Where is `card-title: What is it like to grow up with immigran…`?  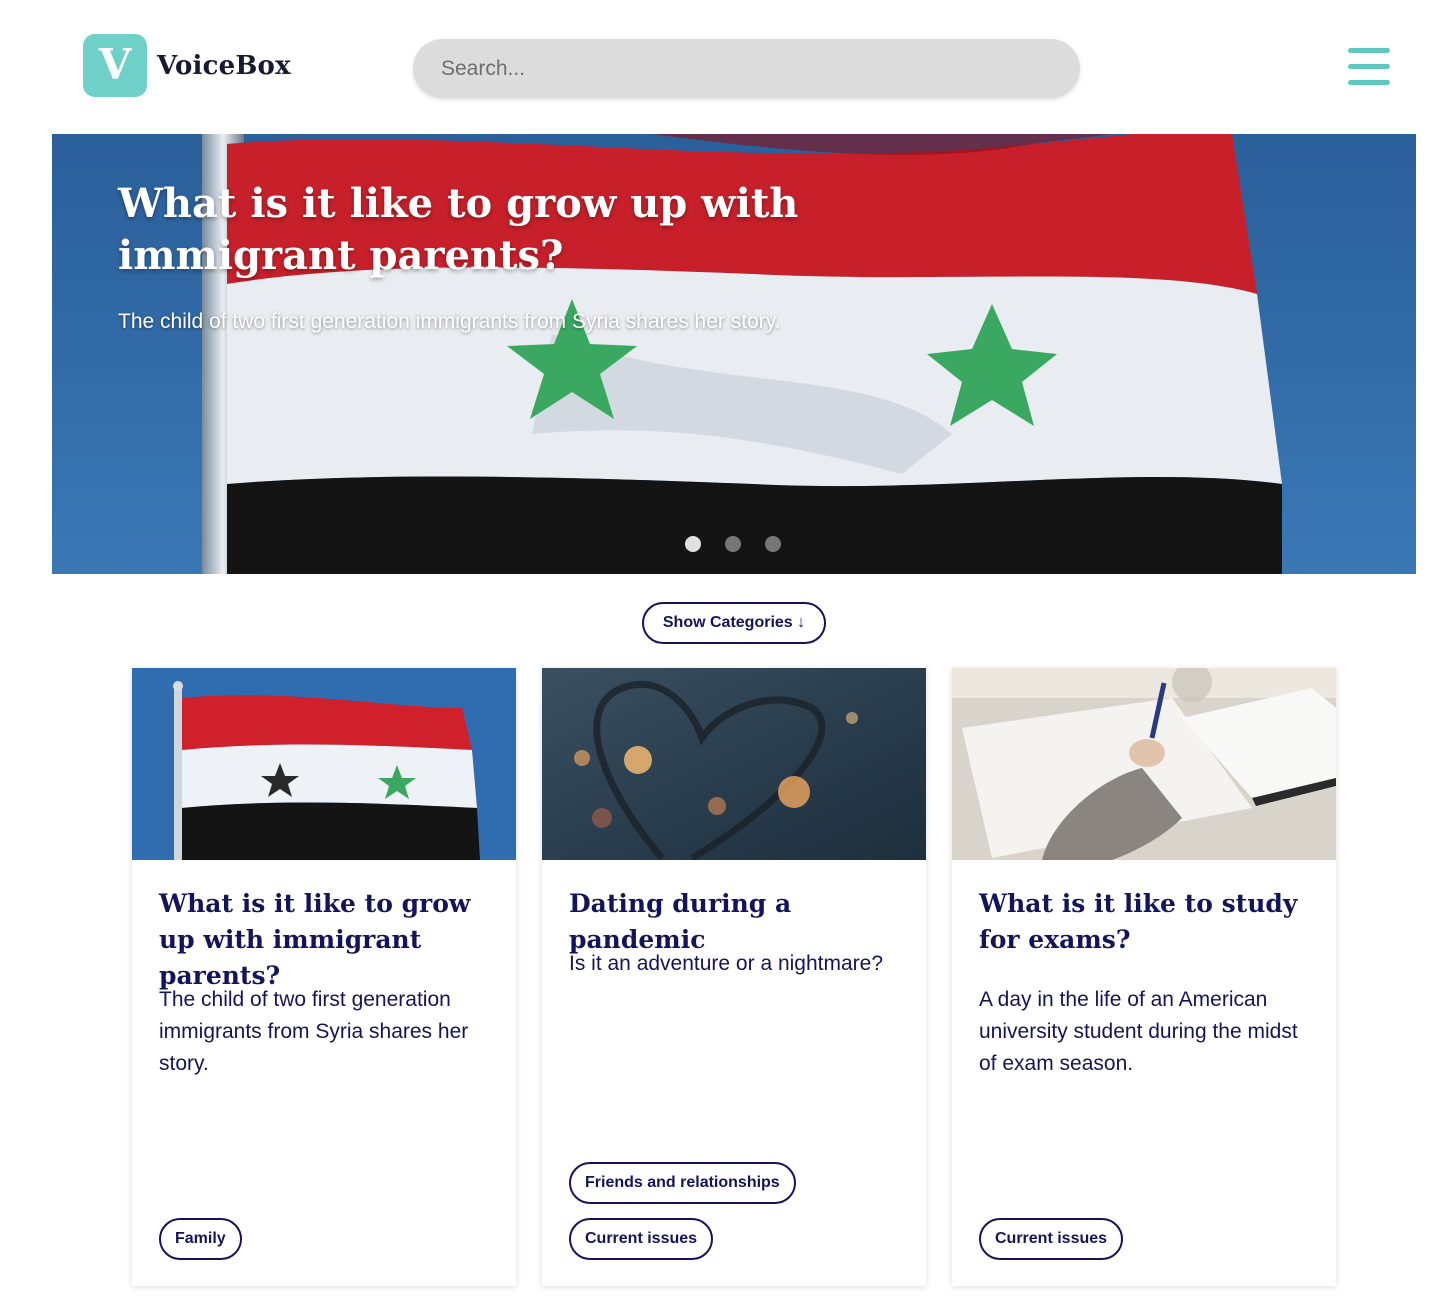
card-title: What is it like to grow up with immigran… is located at coordinates (326, 940).